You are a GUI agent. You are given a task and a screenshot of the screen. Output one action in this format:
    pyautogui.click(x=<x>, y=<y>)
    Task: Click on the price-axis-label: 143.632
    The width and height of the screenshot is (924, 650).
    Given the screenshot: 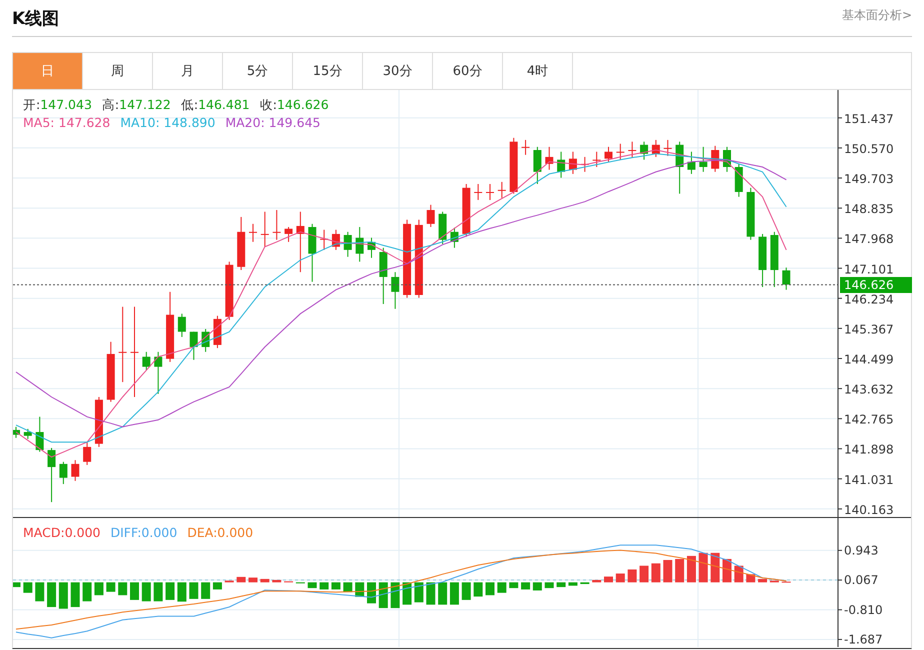 What is the action you would take?
    pyautogui.click(x=869, y=389)
    